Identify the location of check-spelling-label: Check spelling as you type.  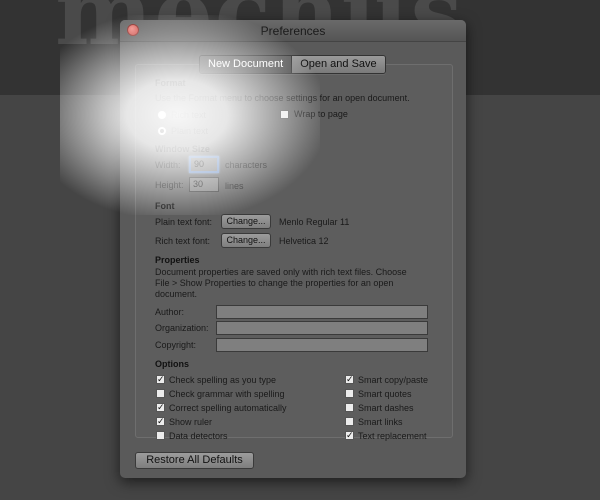
(223, 380).